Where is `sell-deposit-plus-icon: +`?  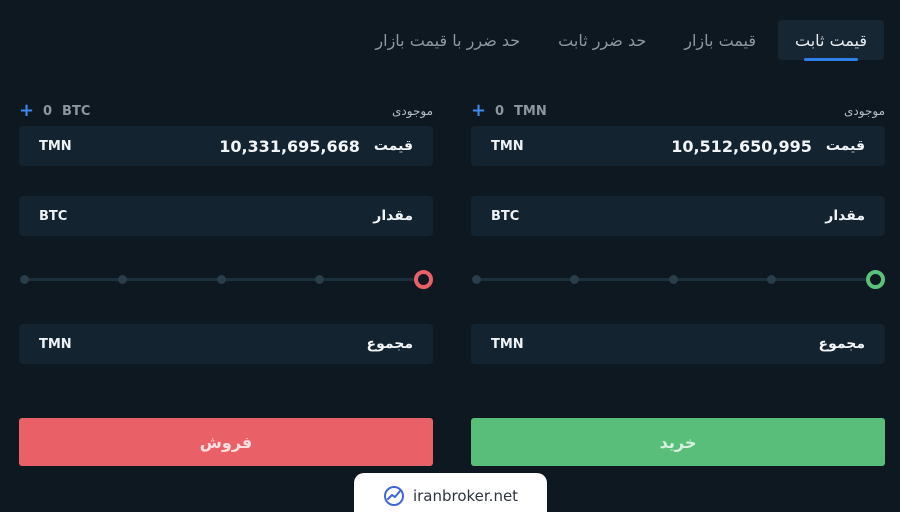
sell-deposit-plus-icon: + is located at coordinates (26, 111).